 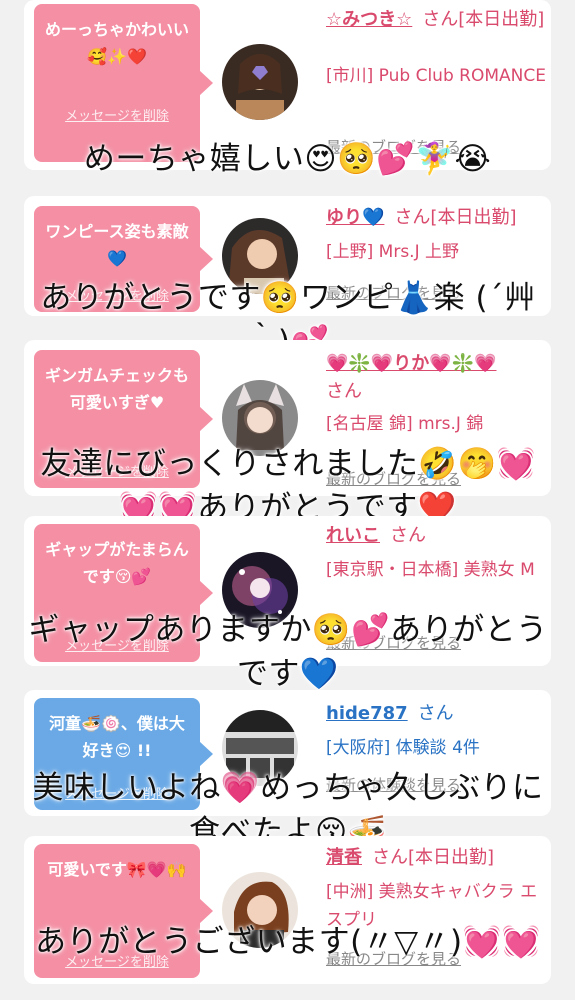 I want to click on shop-link: [東京駅・日本橋] 美熟女 M, so click(x=436, y=570).